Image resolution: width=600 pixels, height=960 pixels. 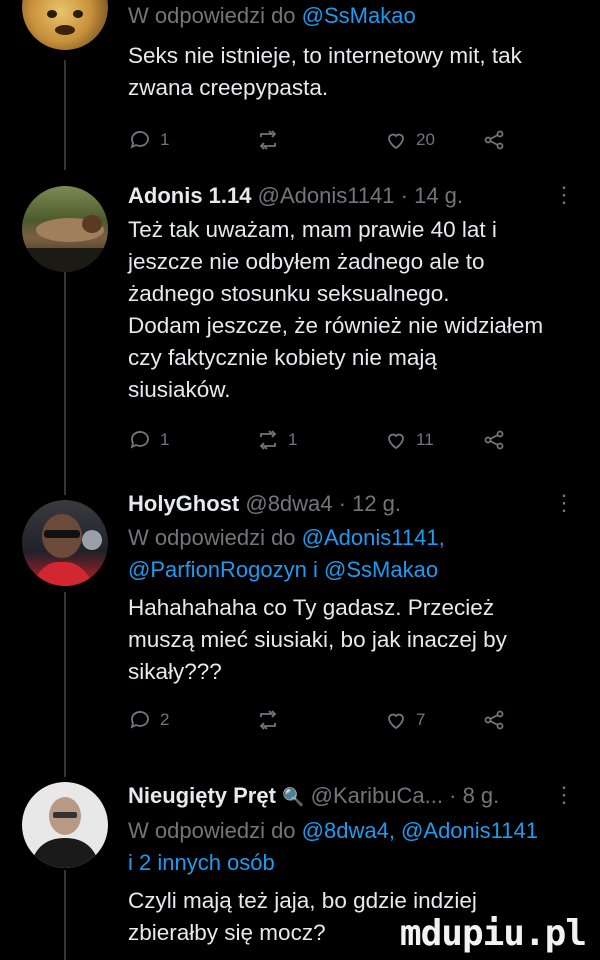 I want to click on retweet-count: 1, so click(x=293, y=439).